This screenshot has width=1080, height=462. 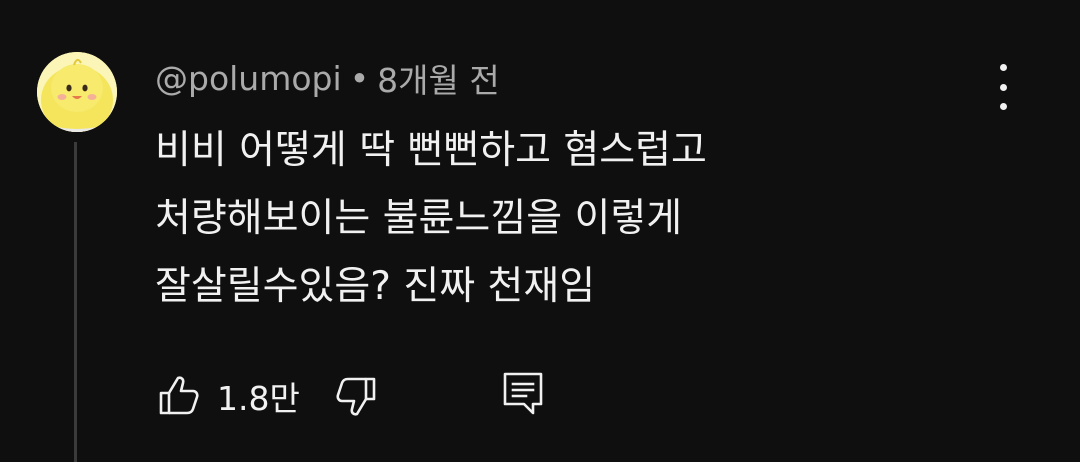 I want to click on like-count: 1.8만, so click(x=258, y=398).